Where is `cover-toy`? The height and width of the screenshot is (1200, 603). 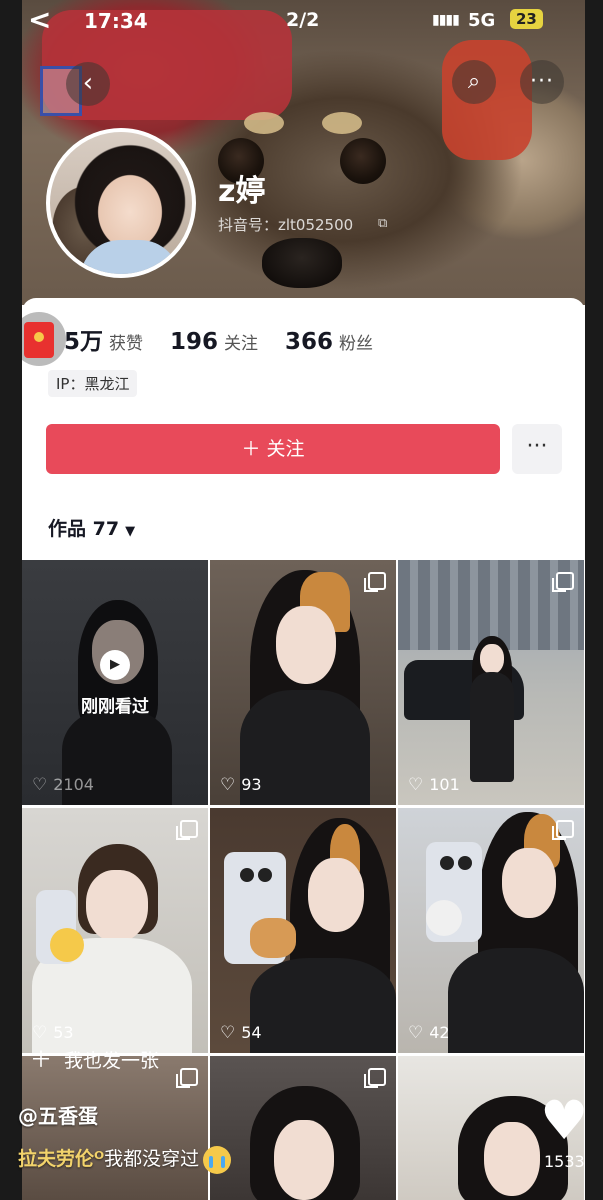 cover-toy is located at coordinates (487, 100).